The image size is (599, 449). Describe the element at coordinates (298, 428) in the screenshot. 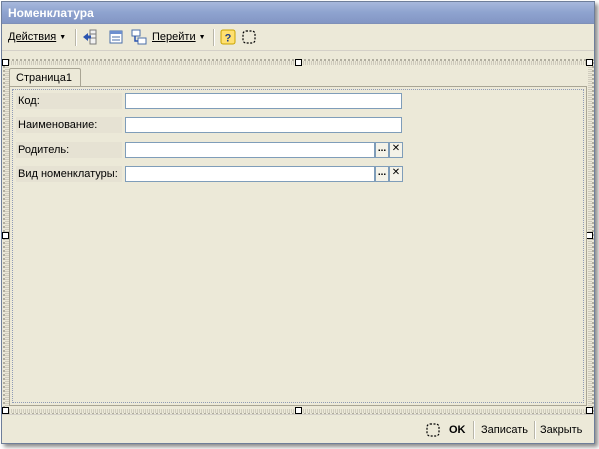

I see `bottom-bar: OK Записать Закрыть` at that location.